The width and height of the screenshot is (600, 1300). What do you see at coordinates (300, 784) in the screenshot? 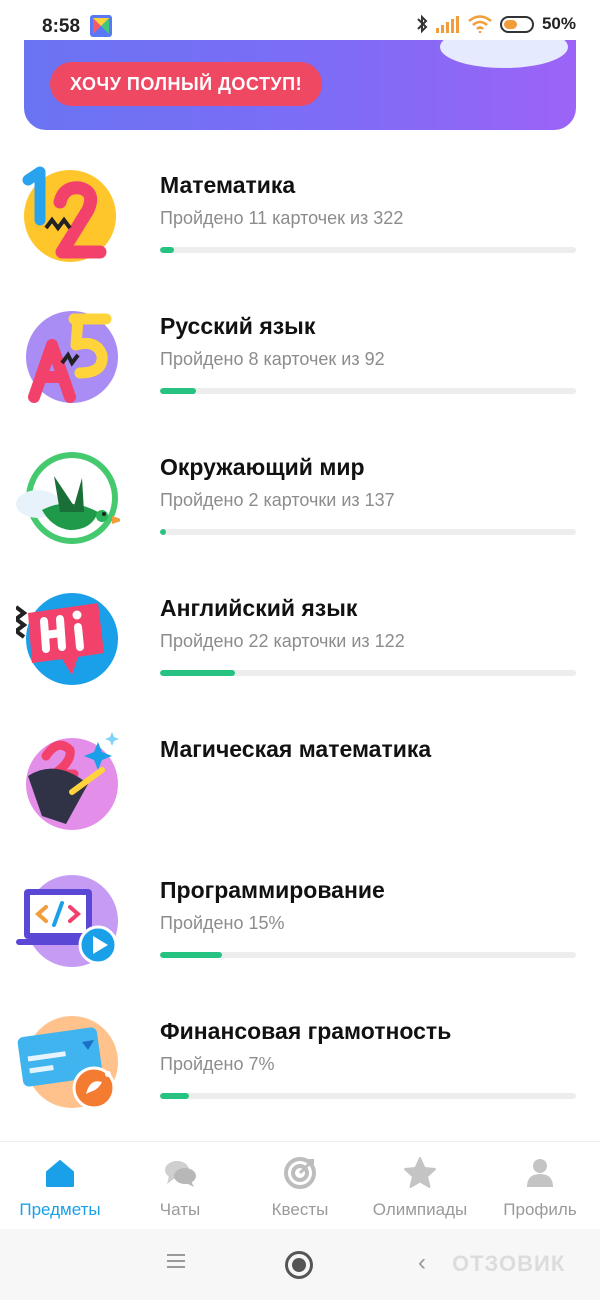
I see `subject-item-magic-math: Магическая математика` at bounding box center [300, 784].